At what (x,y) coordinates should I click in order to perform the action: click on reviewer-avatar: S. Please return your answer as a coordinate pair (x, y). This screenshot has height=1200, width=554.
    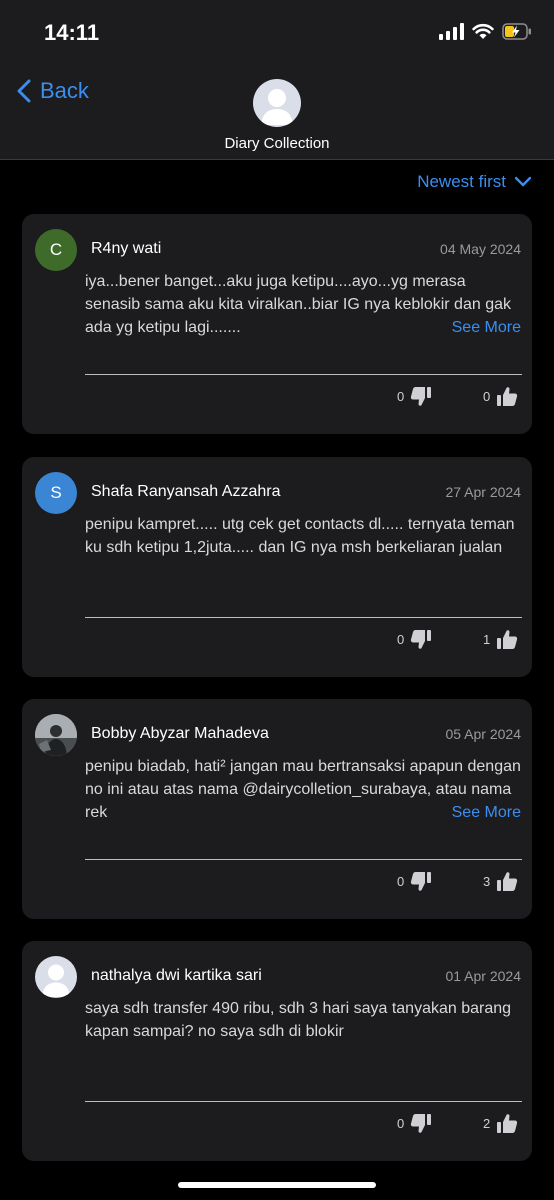
    Looking at the image, I should click on (56, 493).